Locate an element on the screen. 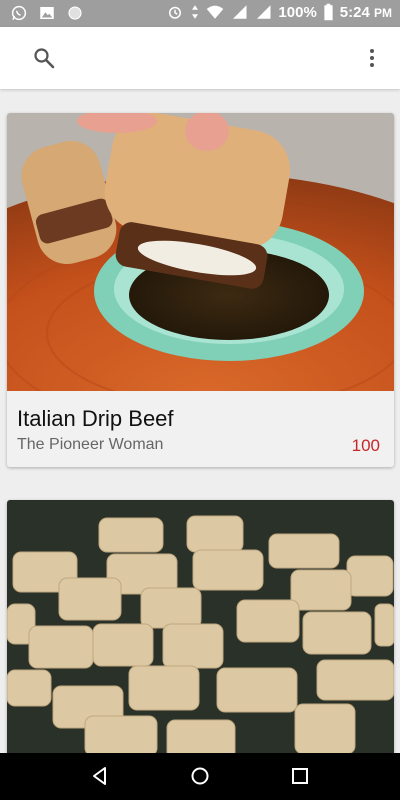 The image size is (400, 800). signal-3g-icon is located at coordinates (264, 12).